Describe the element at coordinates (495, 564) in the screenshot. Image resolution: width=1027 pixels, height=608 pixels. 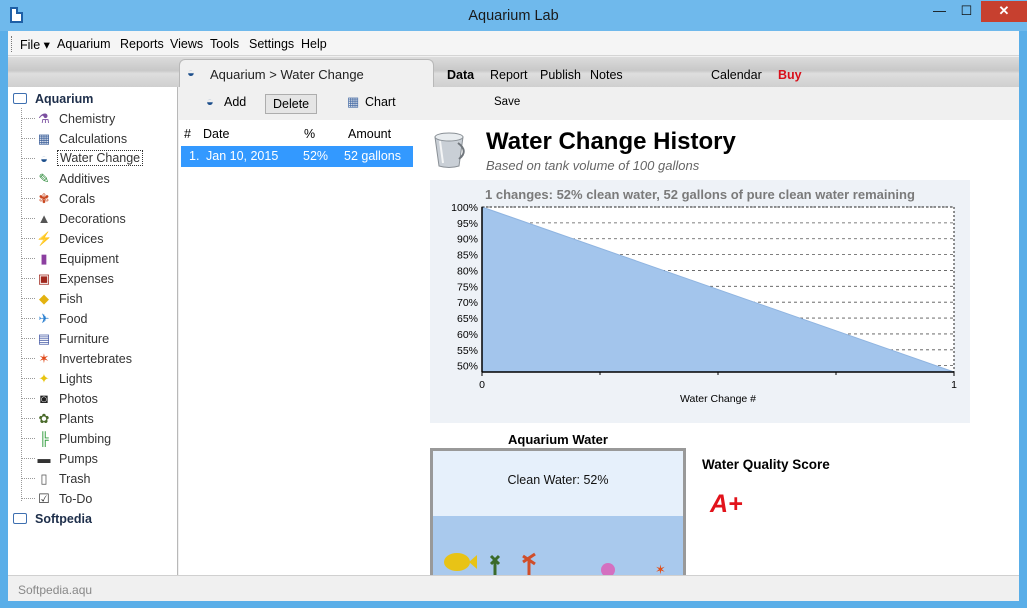
I see `plant-icon` at that location.